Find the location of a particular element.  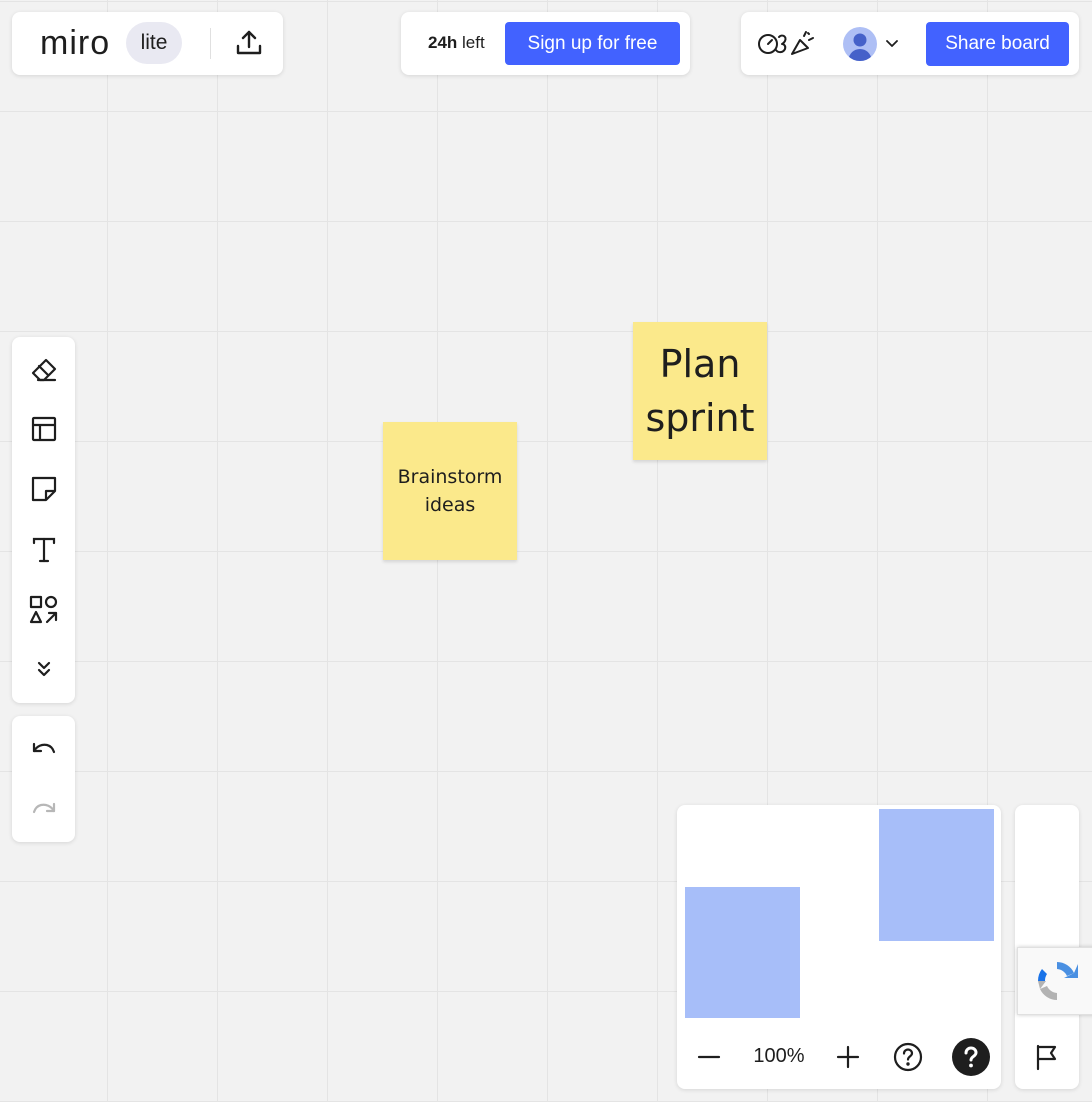

feedback-button is located at coordinates (1047, 1057).